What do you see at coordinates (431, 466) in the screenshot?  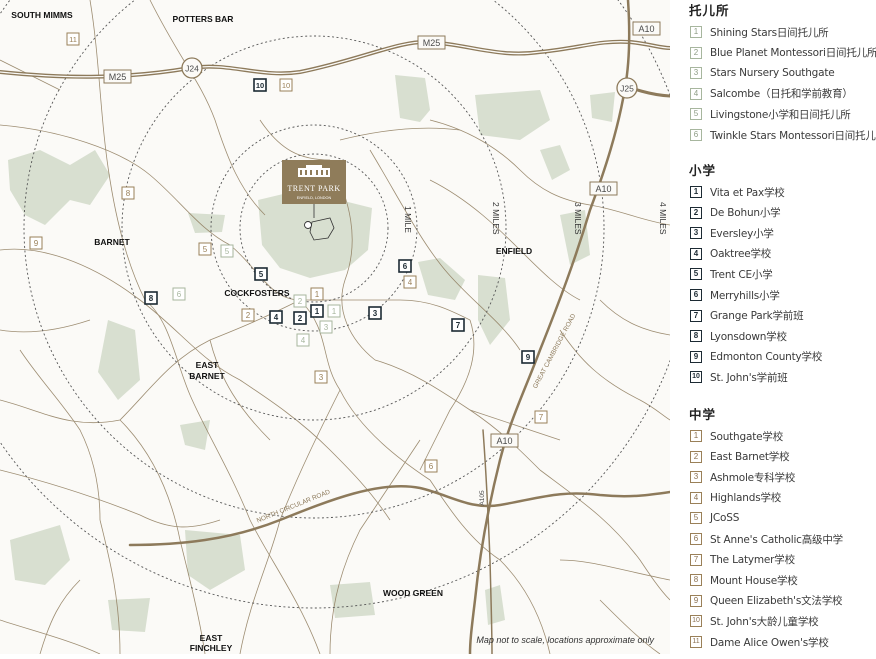 I see `marker-secondary-6: 6` at bounding box center [431, 466].